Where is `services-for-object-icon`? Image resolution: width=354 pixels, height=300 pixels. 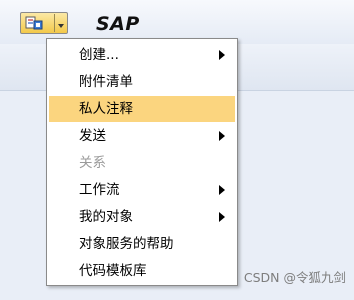
services-for-object-icon is located at coordinates (34, 23).